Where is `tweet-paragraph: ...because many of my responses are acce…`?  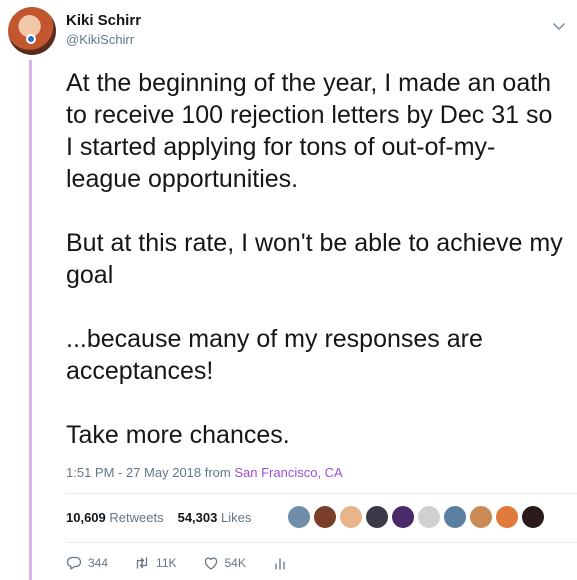
tweet-paragraph: ...because many of my responses are acce… is located at coordinates (274, 355).